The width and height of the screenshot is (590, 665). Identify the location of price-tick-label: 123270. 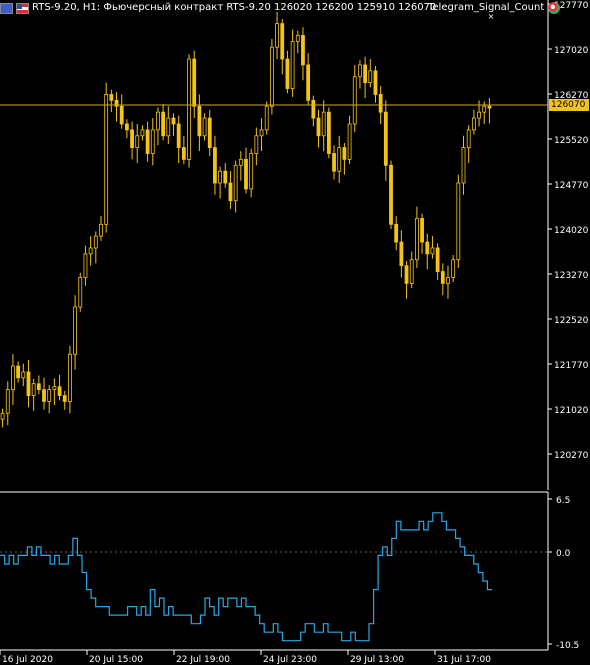
(571, 276).